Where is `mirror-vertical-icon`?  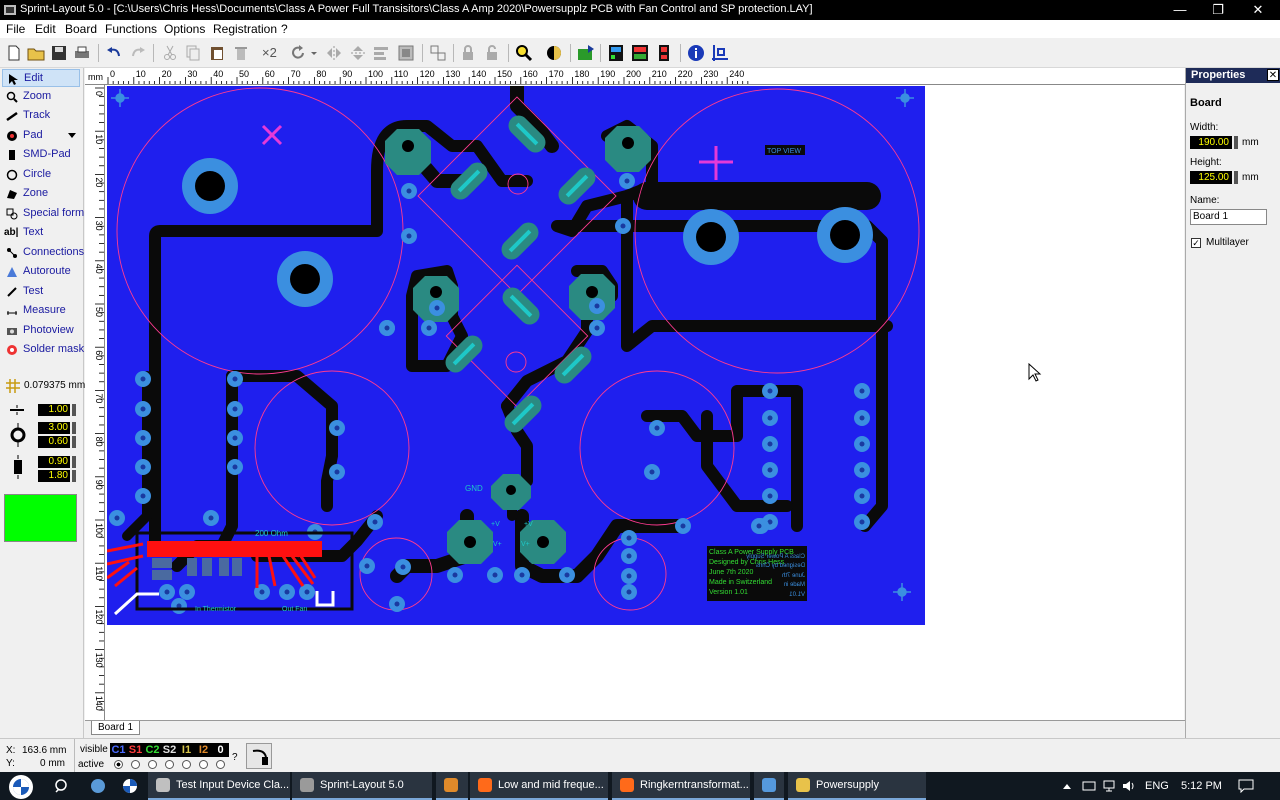
mirror-vertical-icon is located at coordinates (358, 53).